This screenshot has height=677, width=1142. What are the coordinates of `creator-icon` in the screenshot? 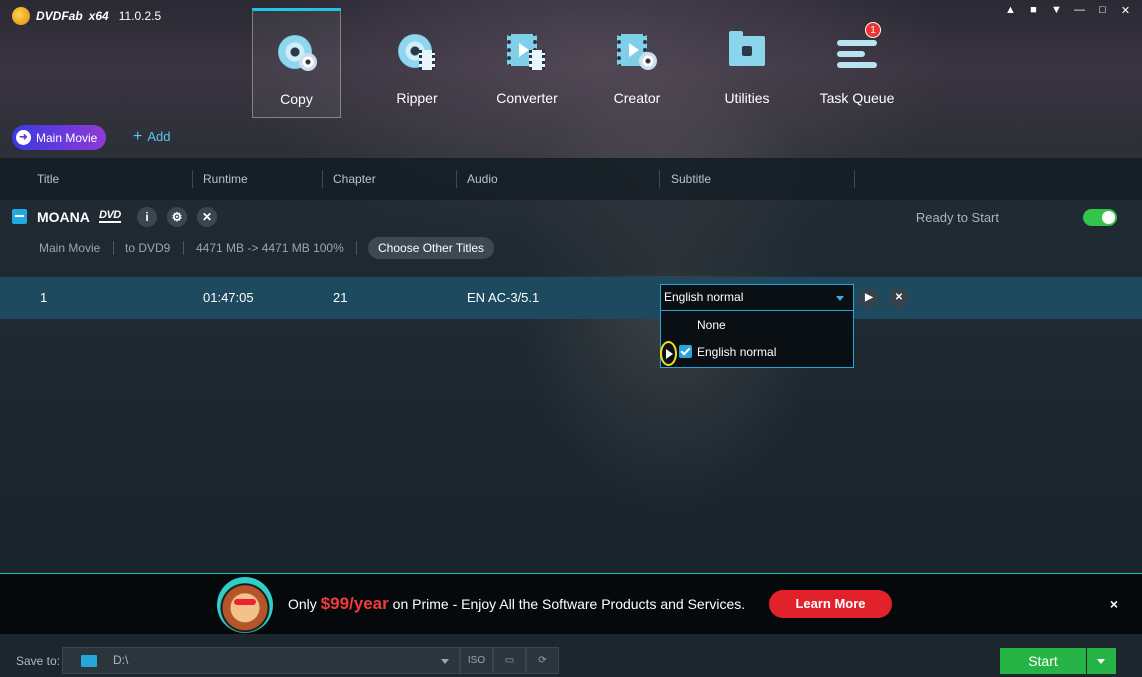 It's located at (637, 52).